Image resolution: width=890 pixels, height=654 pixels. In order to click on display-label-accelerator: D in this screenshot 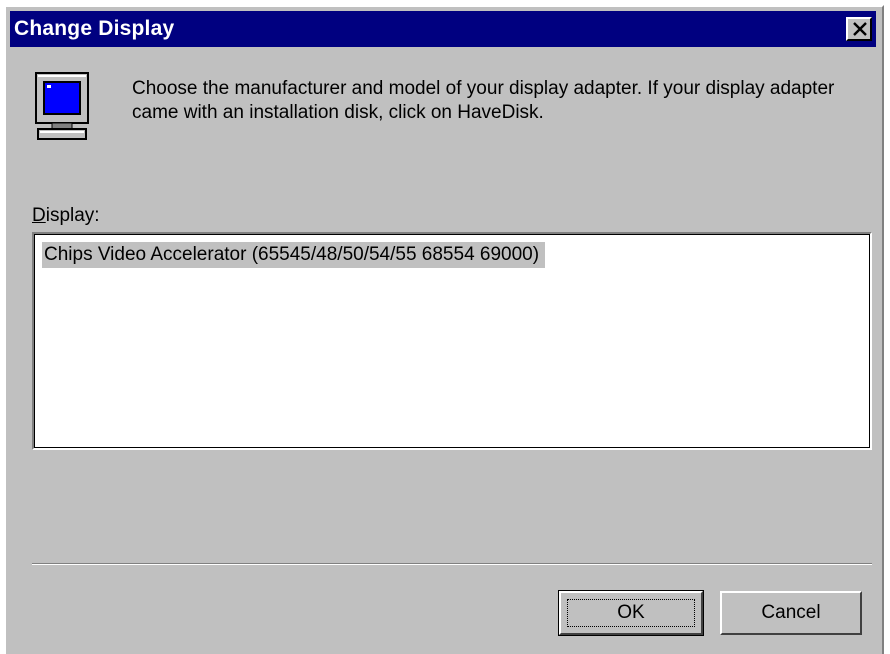, I will do `click(39, 215)`.